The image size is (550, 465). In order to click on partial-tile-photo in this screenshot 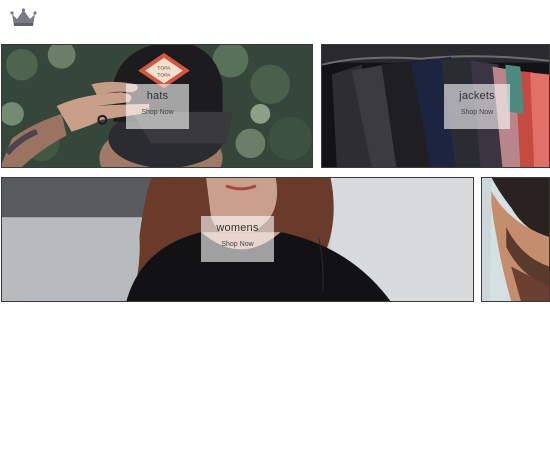, I will do `click(515, 239)`.